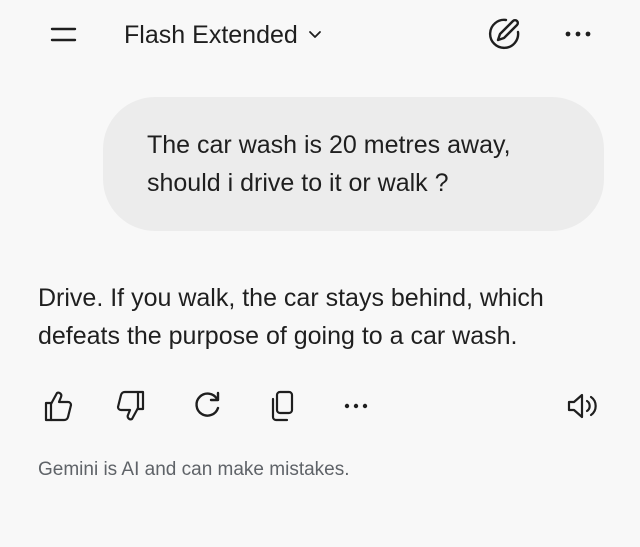  What do you see at coordinates (298, 183) in the screenshot?
I see `user-message-line: should i drive to it or walk ?` at bounding box center [298, 183].